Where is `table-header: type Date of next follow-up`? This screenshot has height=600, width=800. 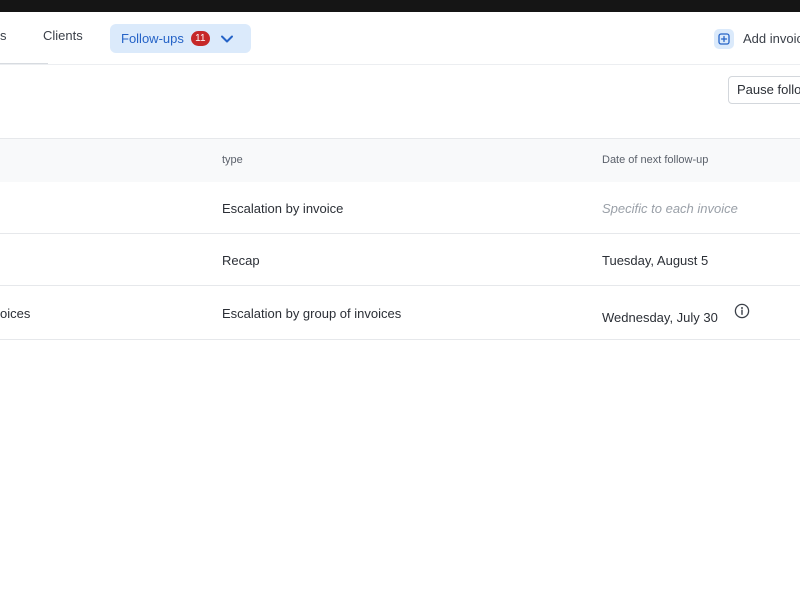
table-header: type Date of next follow-up is located at coordinates (400, 160).